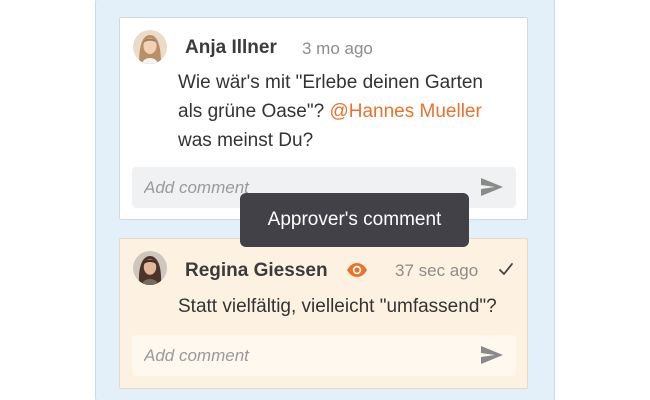 The width and height of the screenshot is (650, 400). I want to click on comment-author: Regina Giessen, so click(256, 270).